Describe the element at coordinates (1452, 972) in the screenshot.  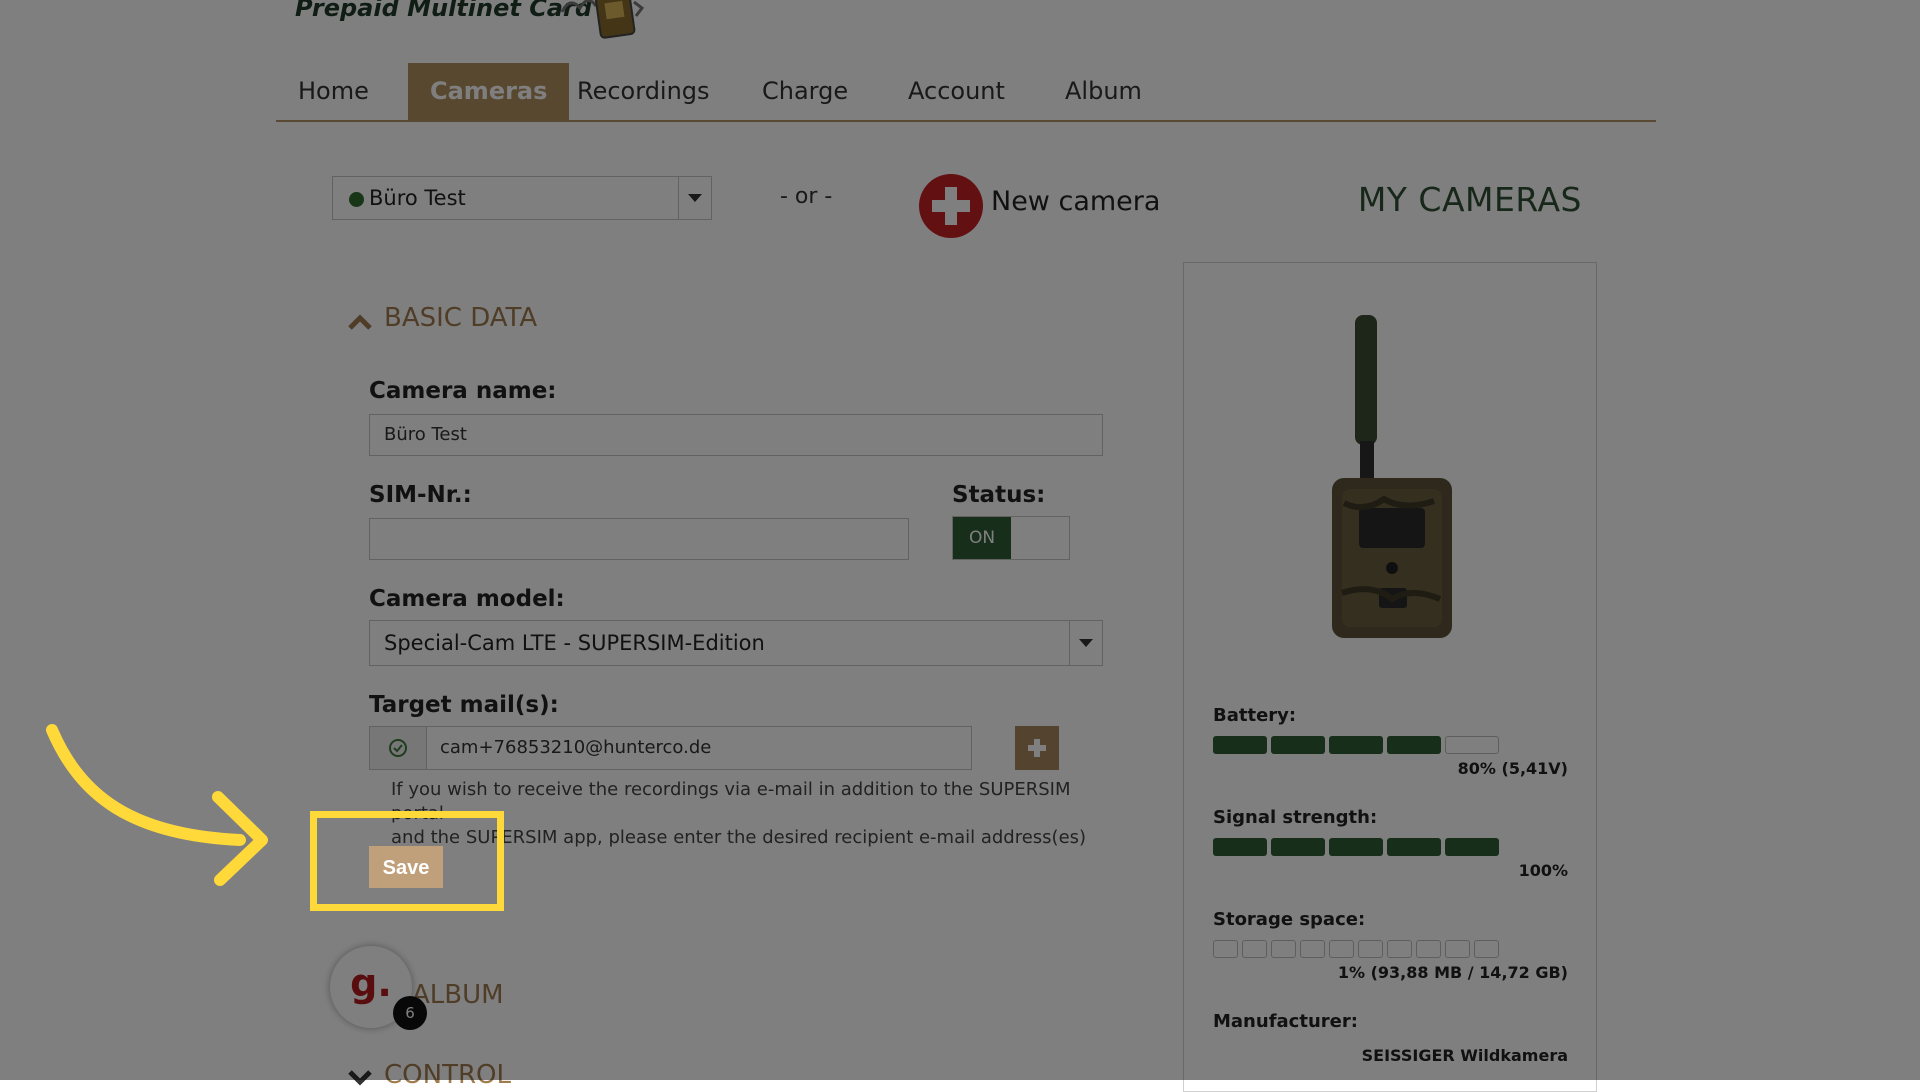
I see `storage-value: 1% (93,88 MB / 14,72 GB)` at that location.